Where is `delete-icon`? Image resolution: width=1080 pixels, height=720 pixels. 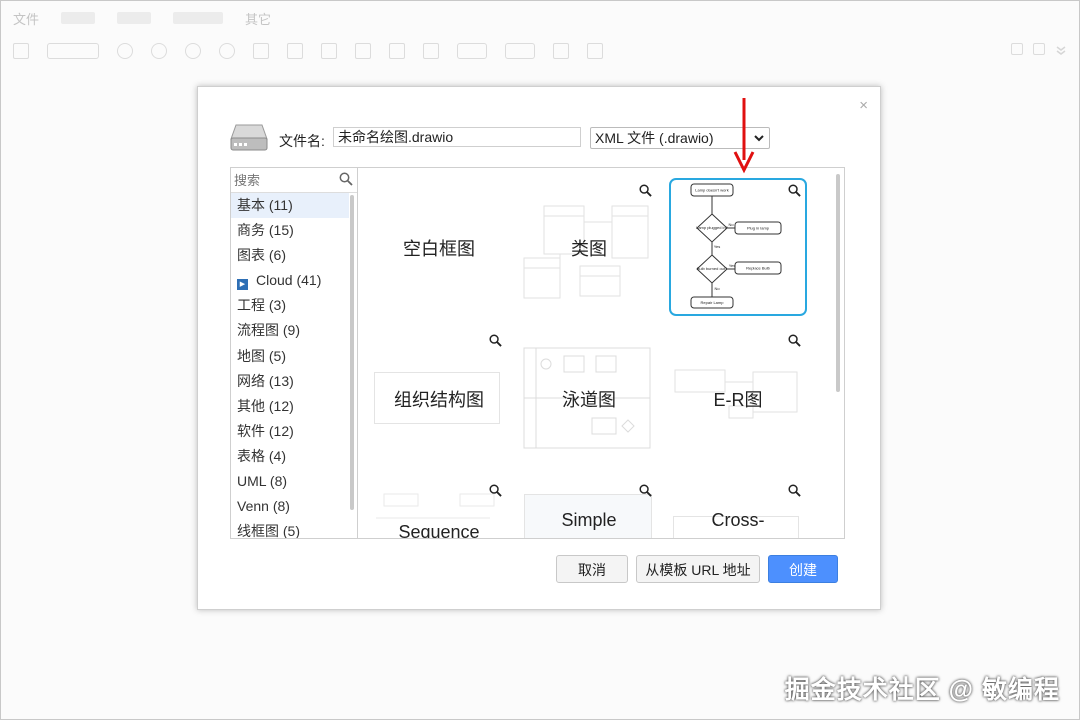
delete-icon is located at coordinates (261, 51).